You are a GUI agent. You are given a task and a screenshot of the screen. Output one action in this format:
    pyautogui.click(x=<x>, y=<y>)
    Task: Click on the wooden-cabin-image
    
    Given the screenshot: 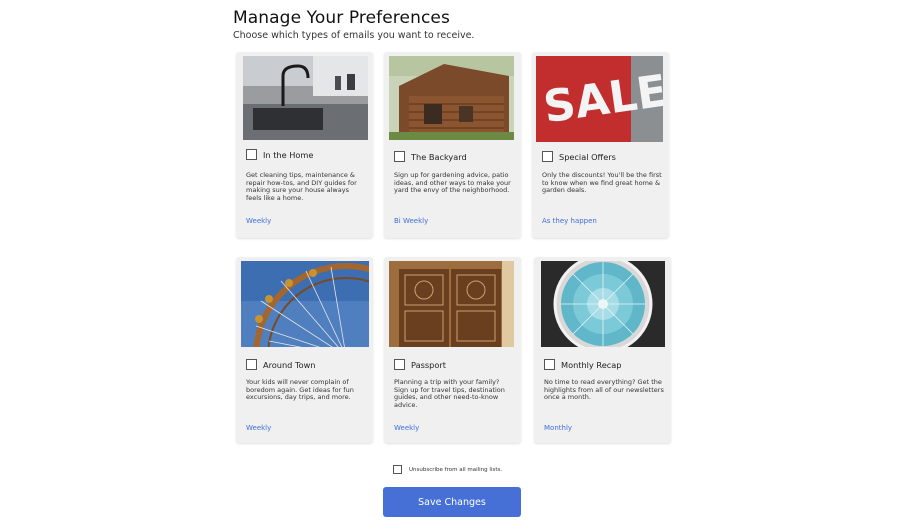 What is the action you would take?
    pyautogui.click(x=451, y=98)
    